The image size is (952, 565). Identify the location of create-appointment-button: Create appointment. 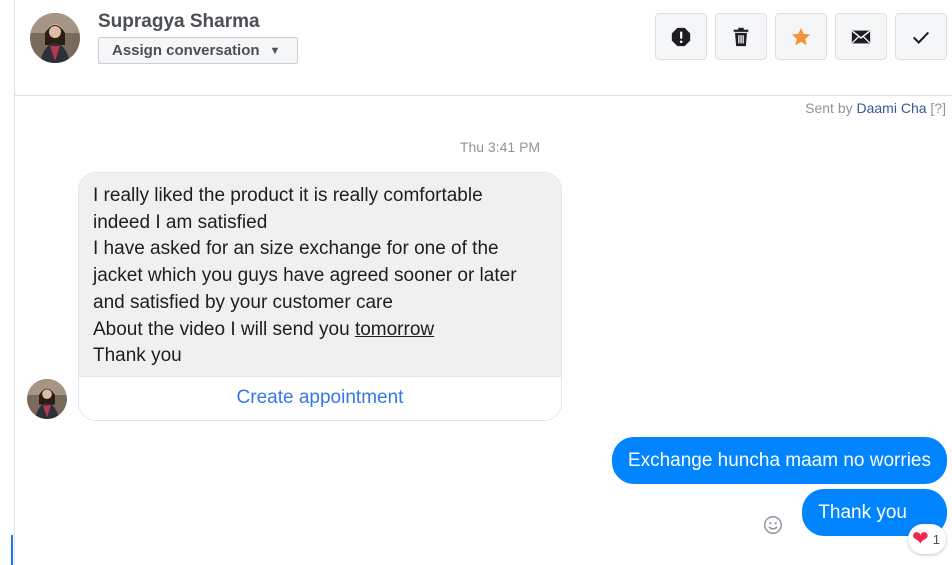
(320, 397).